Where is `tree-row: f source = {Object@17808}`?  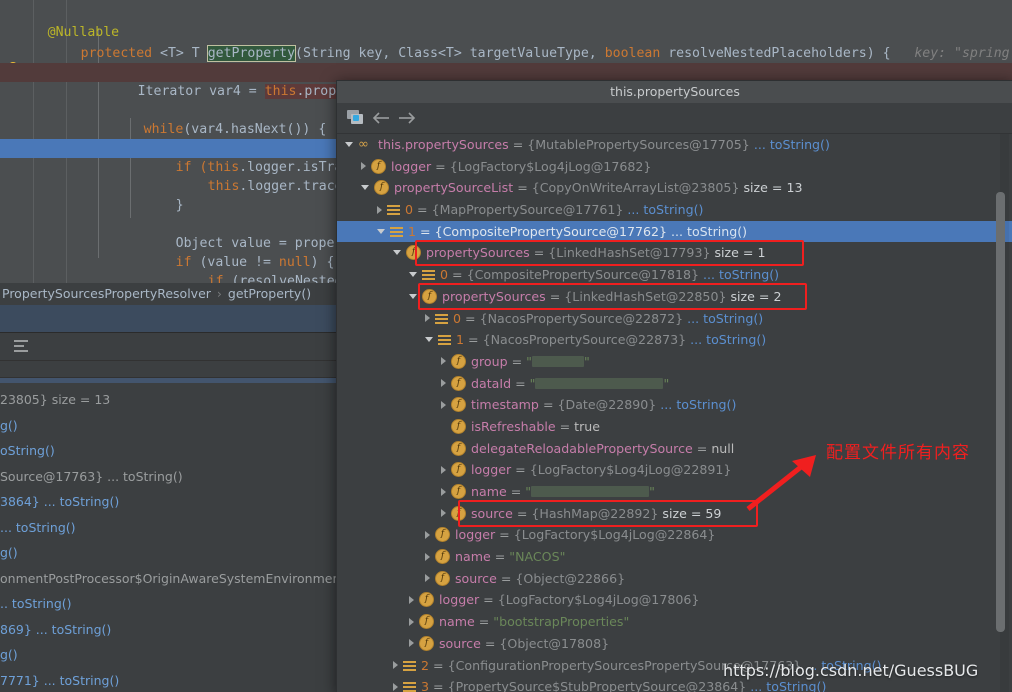
tree-row: f source = {Object@17808} is located at coordinates (674, 644).